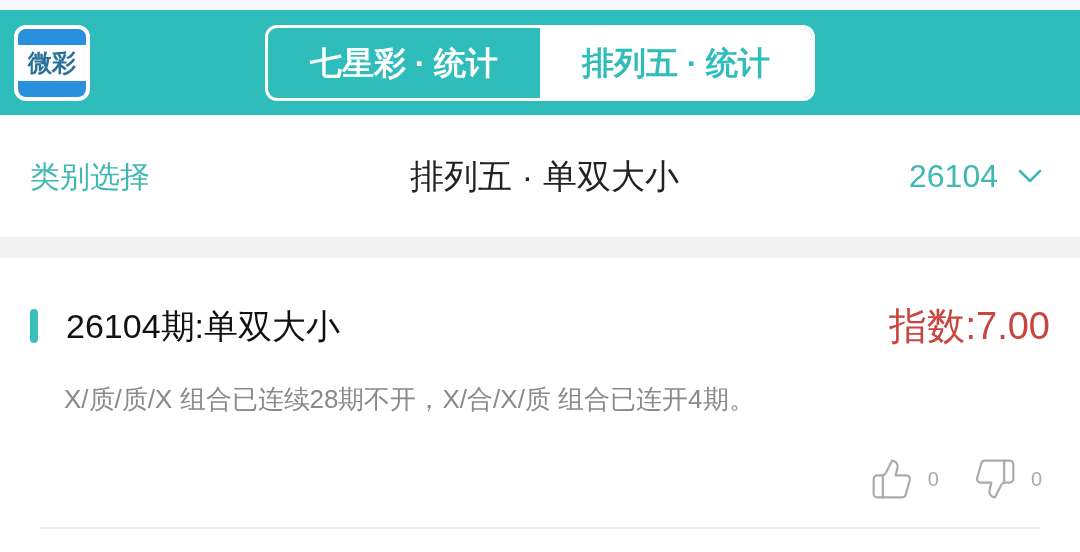 This screenshot has width=1080, height=552. Describe the element at coordinates (203, 326) in the screenshot. I see `card-title: 26104期:单双大小` at that location.